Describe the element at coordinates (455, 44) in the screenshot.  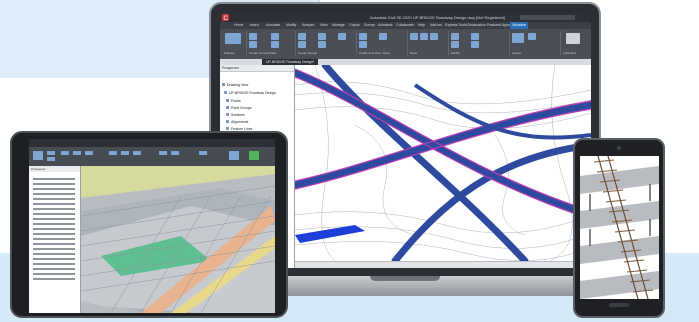
I see `copy-button` at that location.